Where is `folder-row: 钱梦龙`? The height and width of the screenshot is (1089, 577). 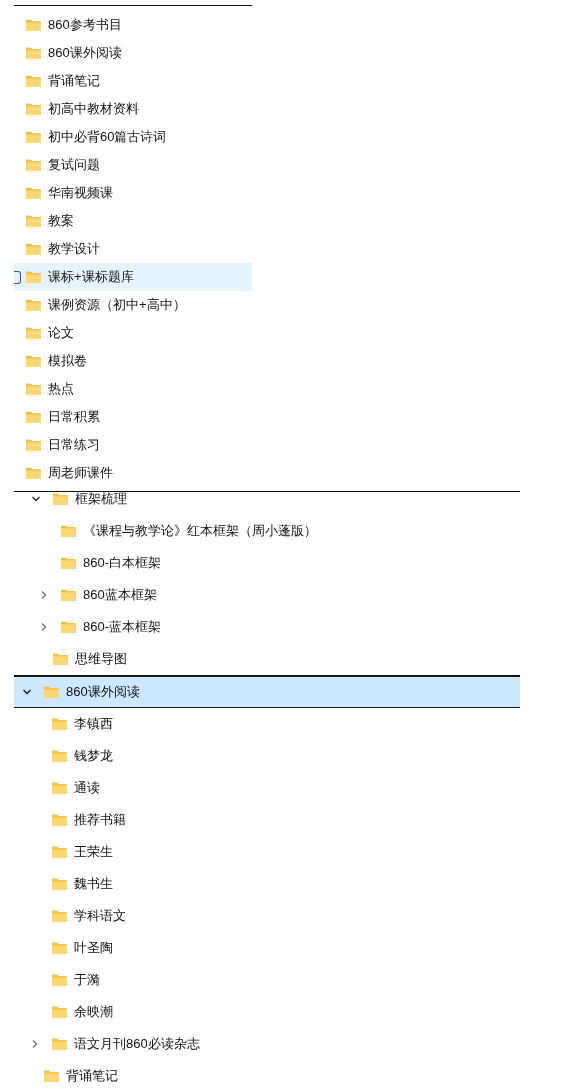
folder-row: 钱梦龙 is located at coordinates (270, 756).